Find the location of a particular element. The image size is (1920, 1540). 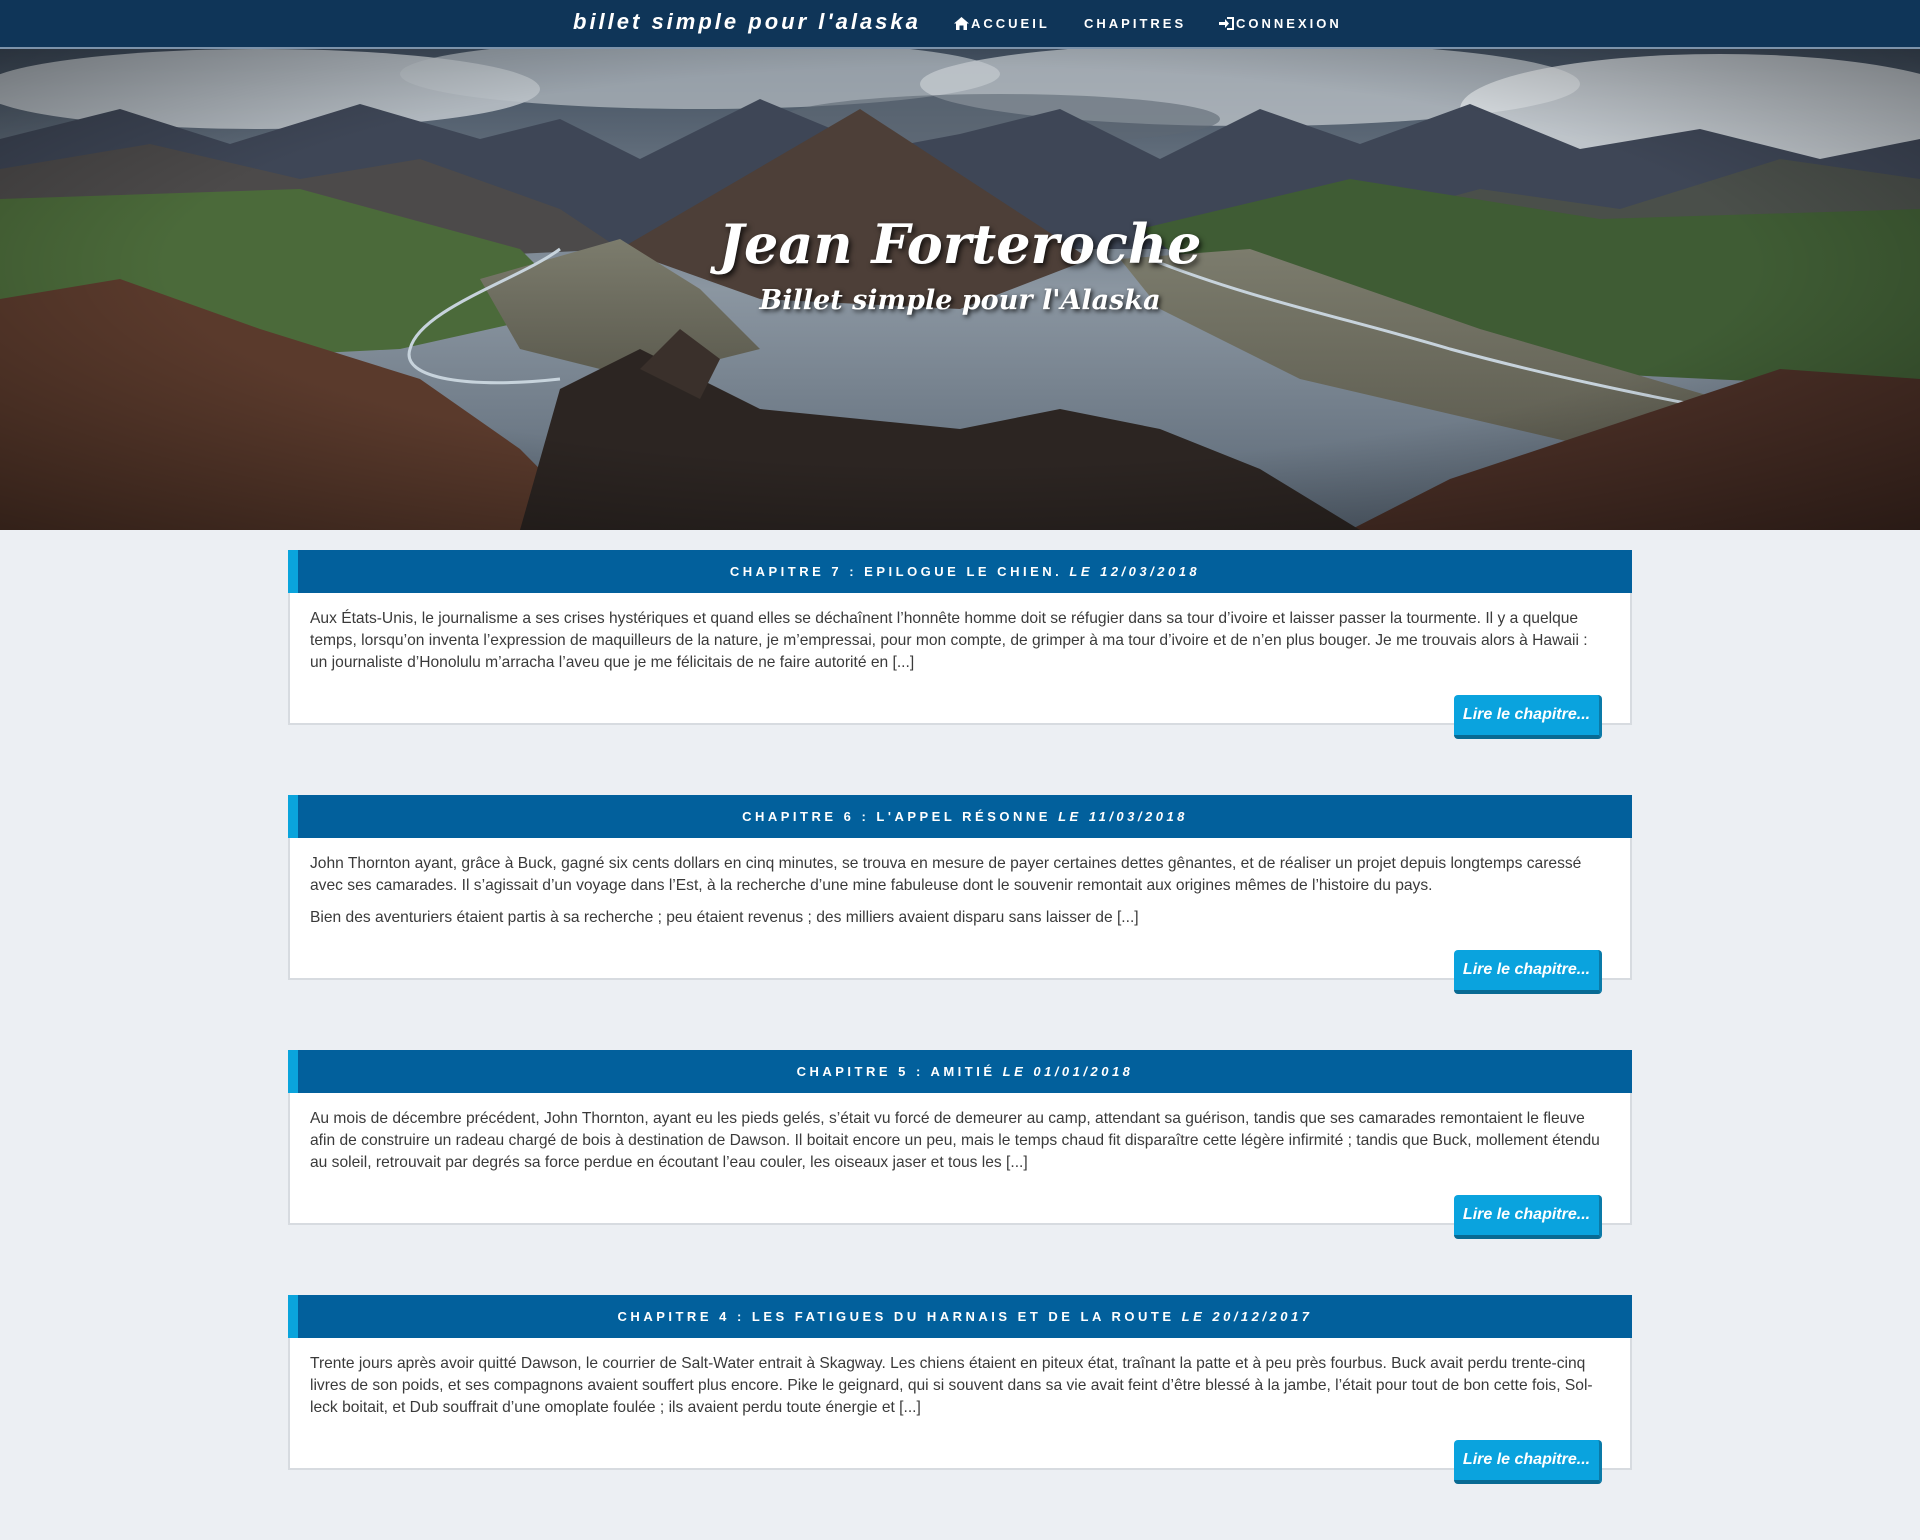

nav-item-accueil: Accueil is located at coordinates (1002, 23).